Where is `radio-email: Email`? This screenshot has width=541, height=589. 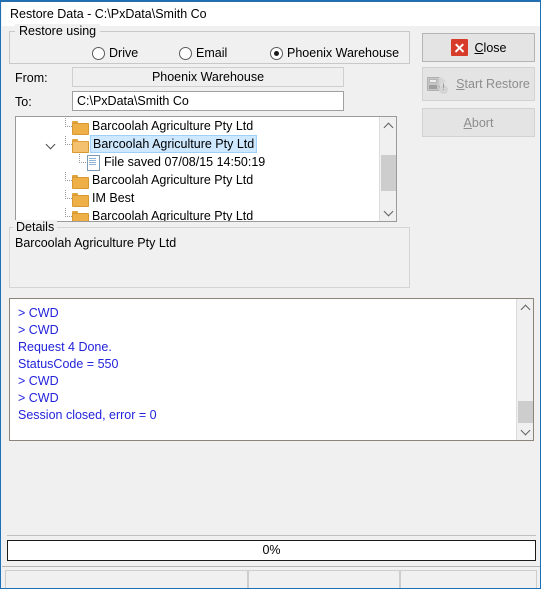
radio-email: Email is located at coordinates (203, 53).